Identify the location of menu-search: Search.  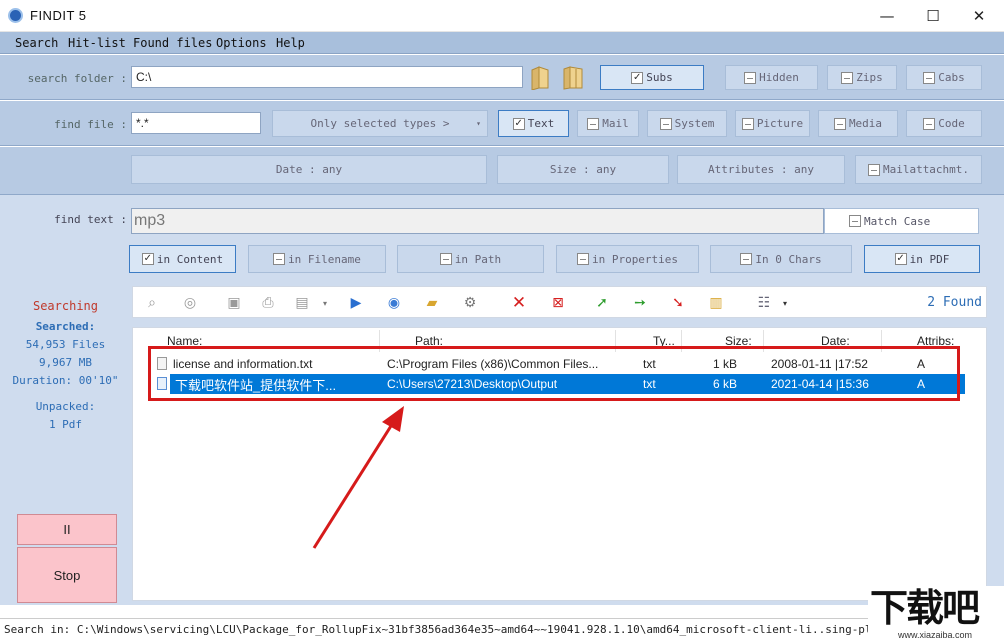
(36, 43).